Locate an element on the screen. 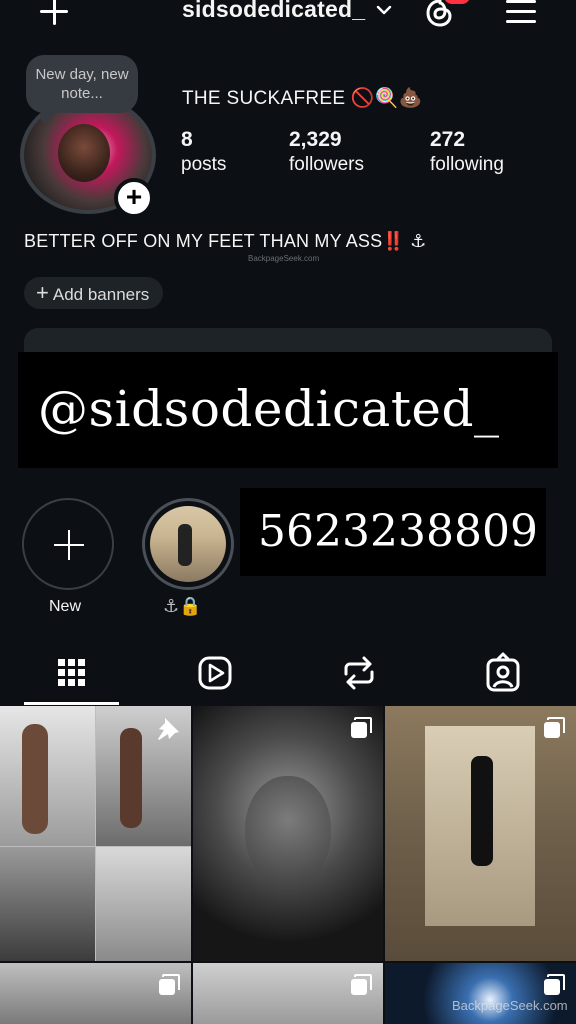 The image size is (576, 1024). posts-count: 8 is located at coordinates (187, 139).